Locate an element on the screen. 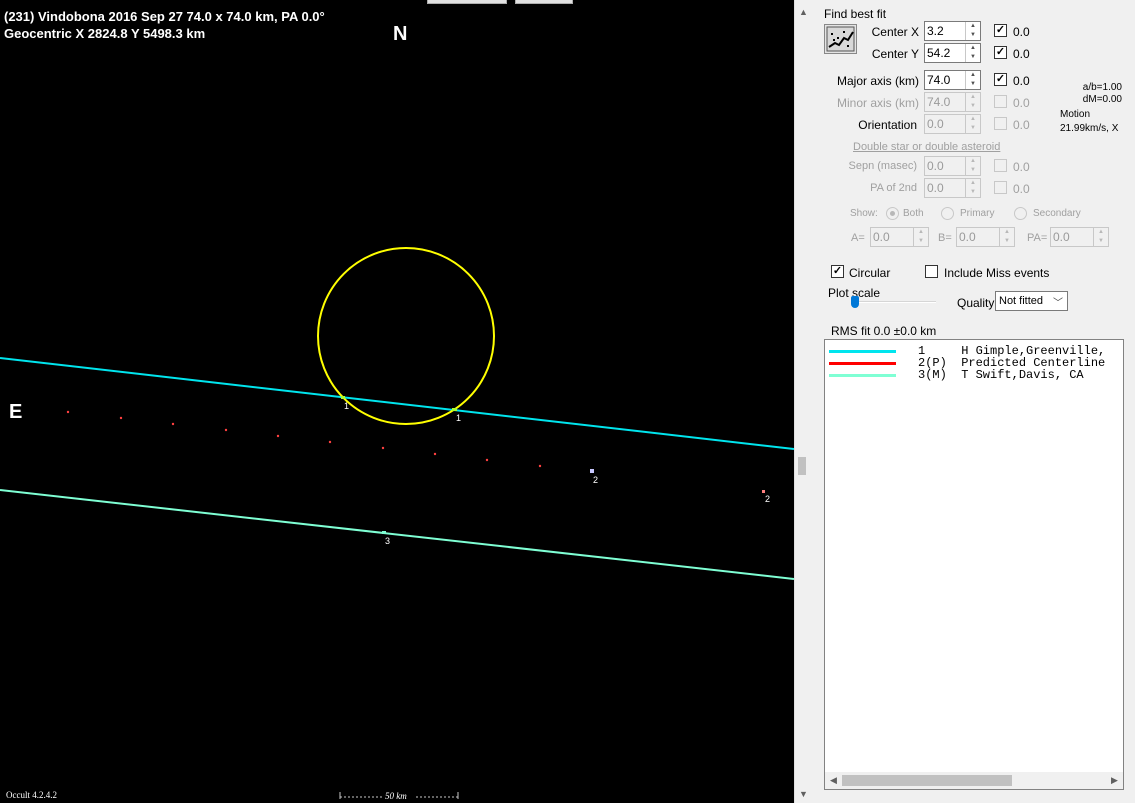  observer-list-hscrollbar: ◀ ▶ is located at coordinates (974, 780).